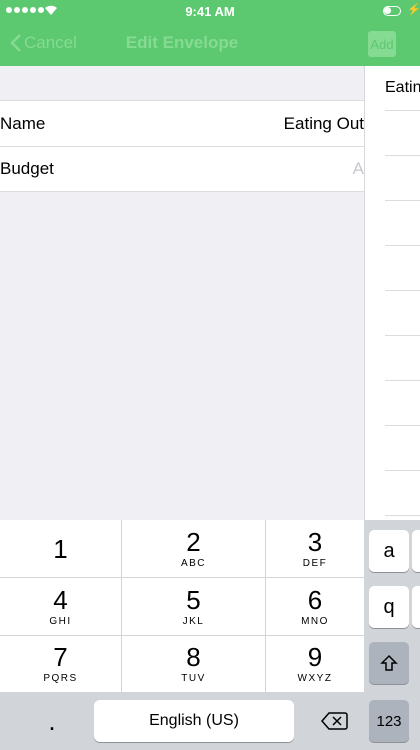 The image size is (420, 750). I want to click on shift-key, so click(389, 663).